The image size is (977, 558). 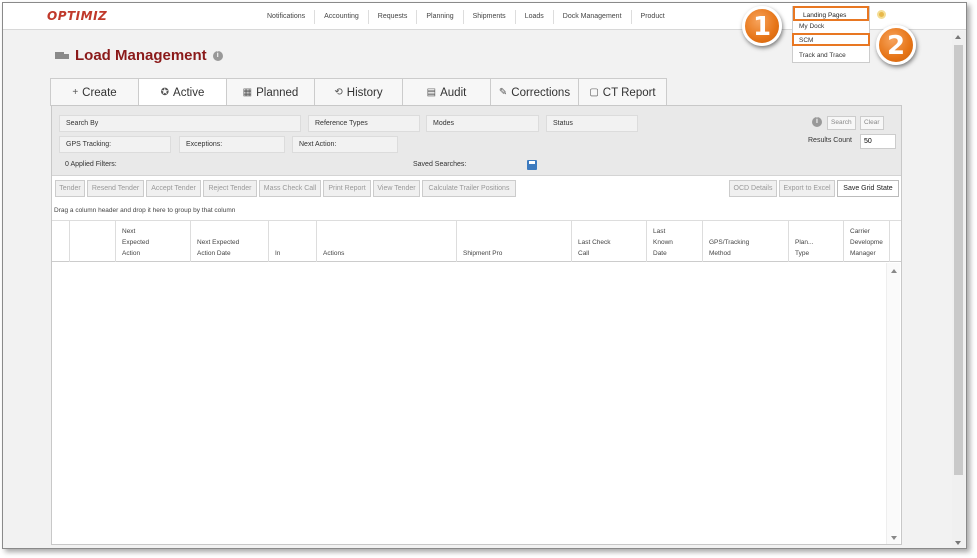 I want to click on tab-label: Create, so click(x=99, y=92).